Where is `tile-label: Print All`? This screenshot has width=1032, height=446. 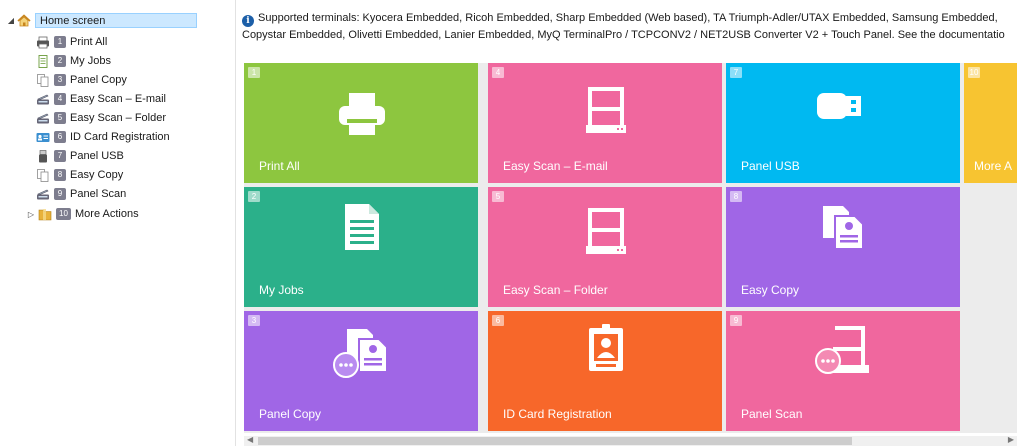
tile-label: Print All is located at coordinates (279, 166).